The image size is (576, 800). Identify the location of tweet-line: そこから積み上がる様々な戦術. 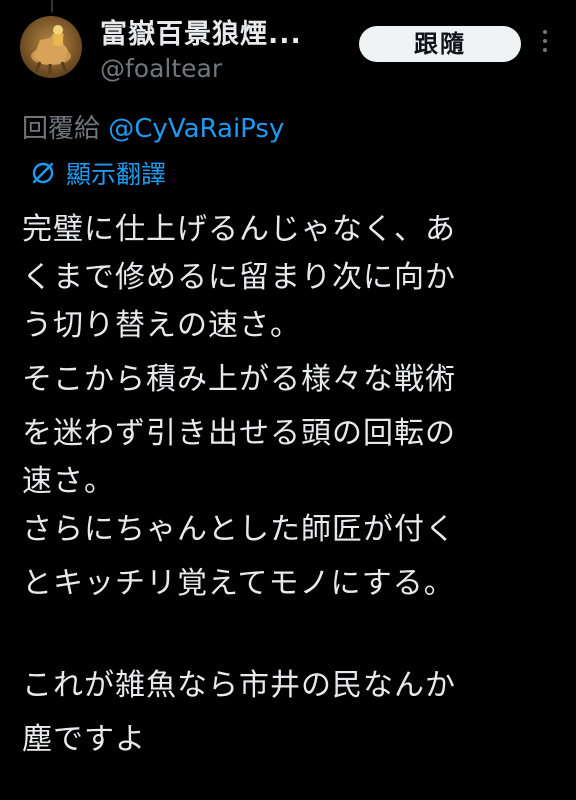
(239, 379).